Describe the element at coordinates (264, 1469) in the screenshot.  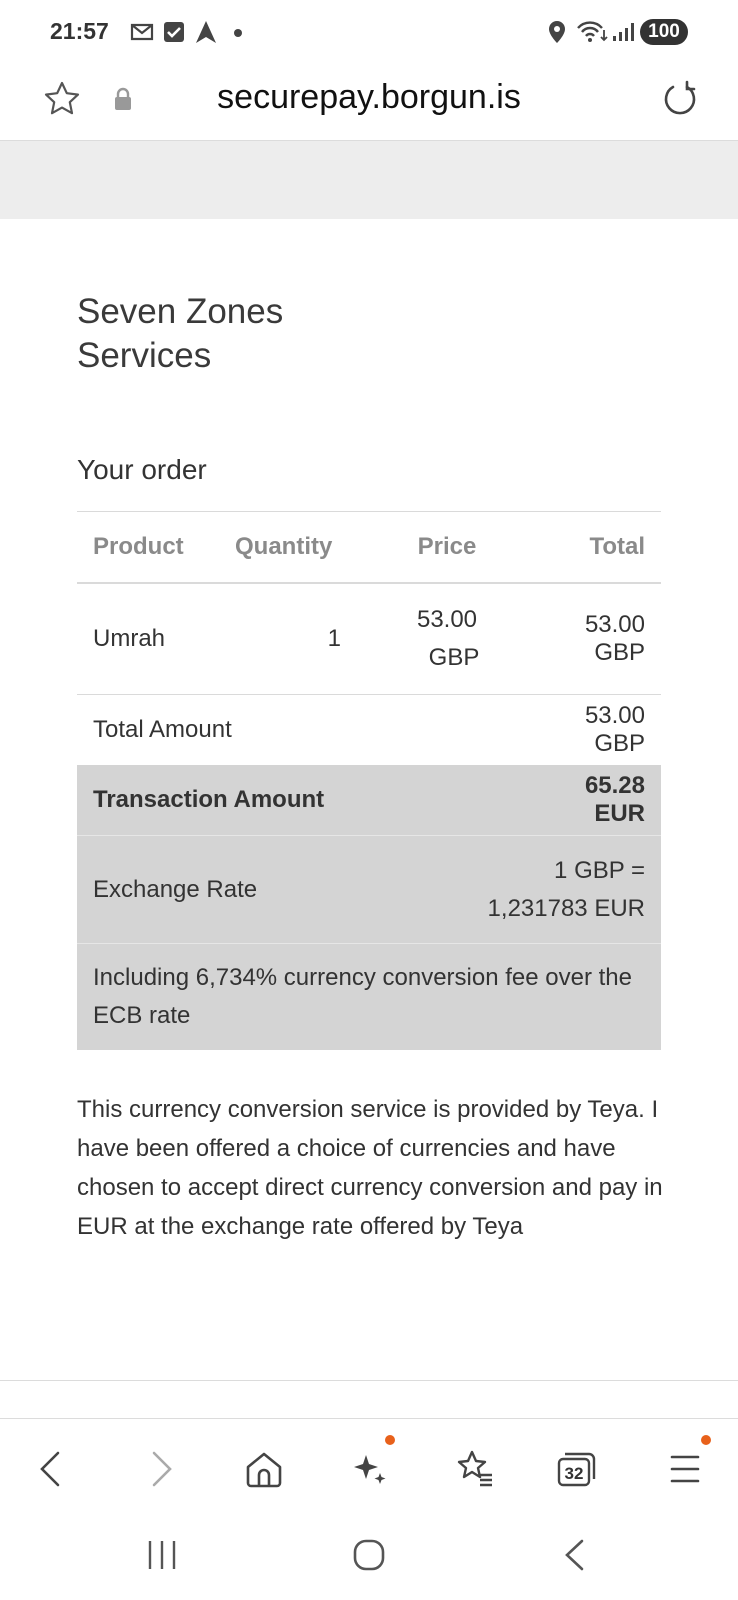
I see `home-icon` at that location.